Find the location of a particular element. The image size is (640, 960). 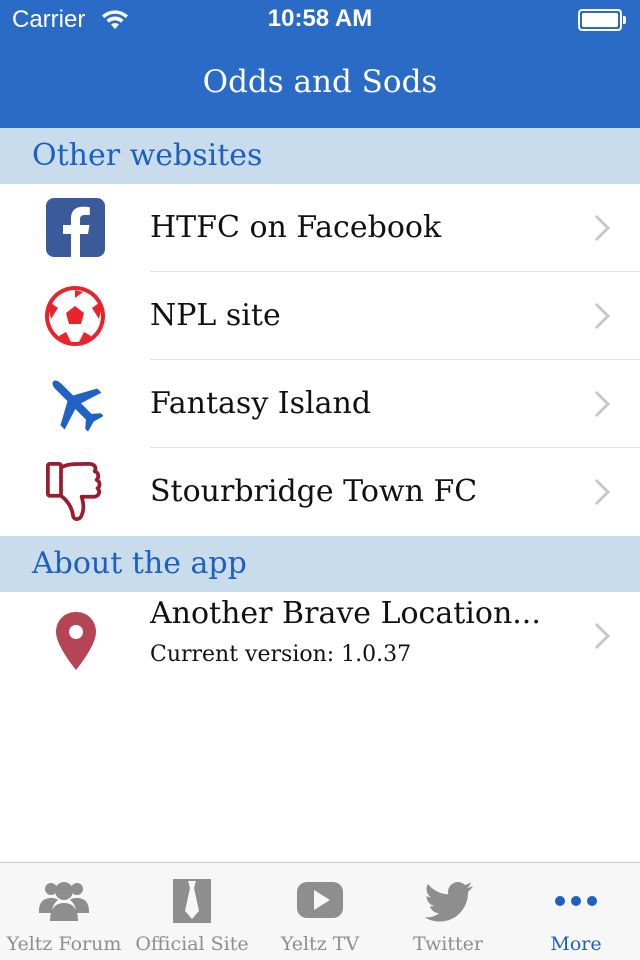

tie-icon is located at coordinates (192, 901).